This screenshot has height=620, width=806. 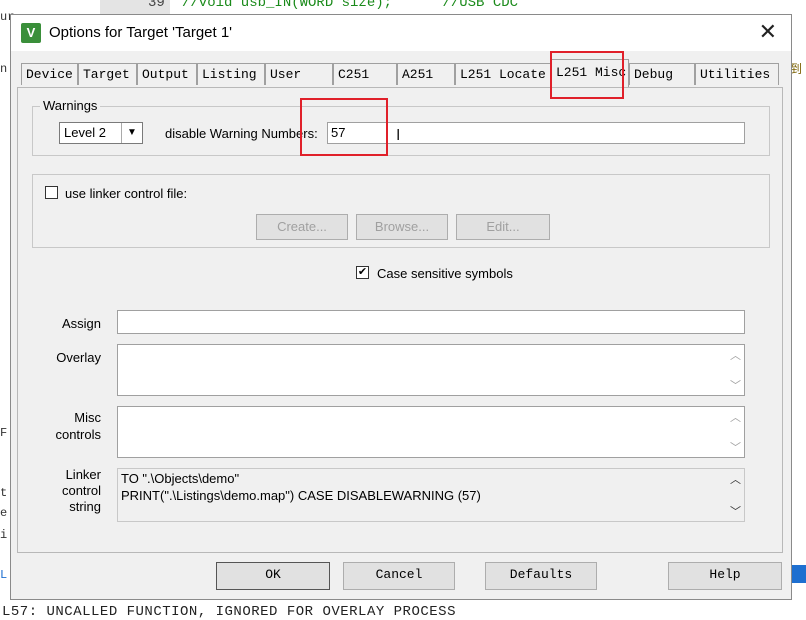 I want to click on misc-controls-textarea: ︿ ﹀, so click(x=431, y=432).